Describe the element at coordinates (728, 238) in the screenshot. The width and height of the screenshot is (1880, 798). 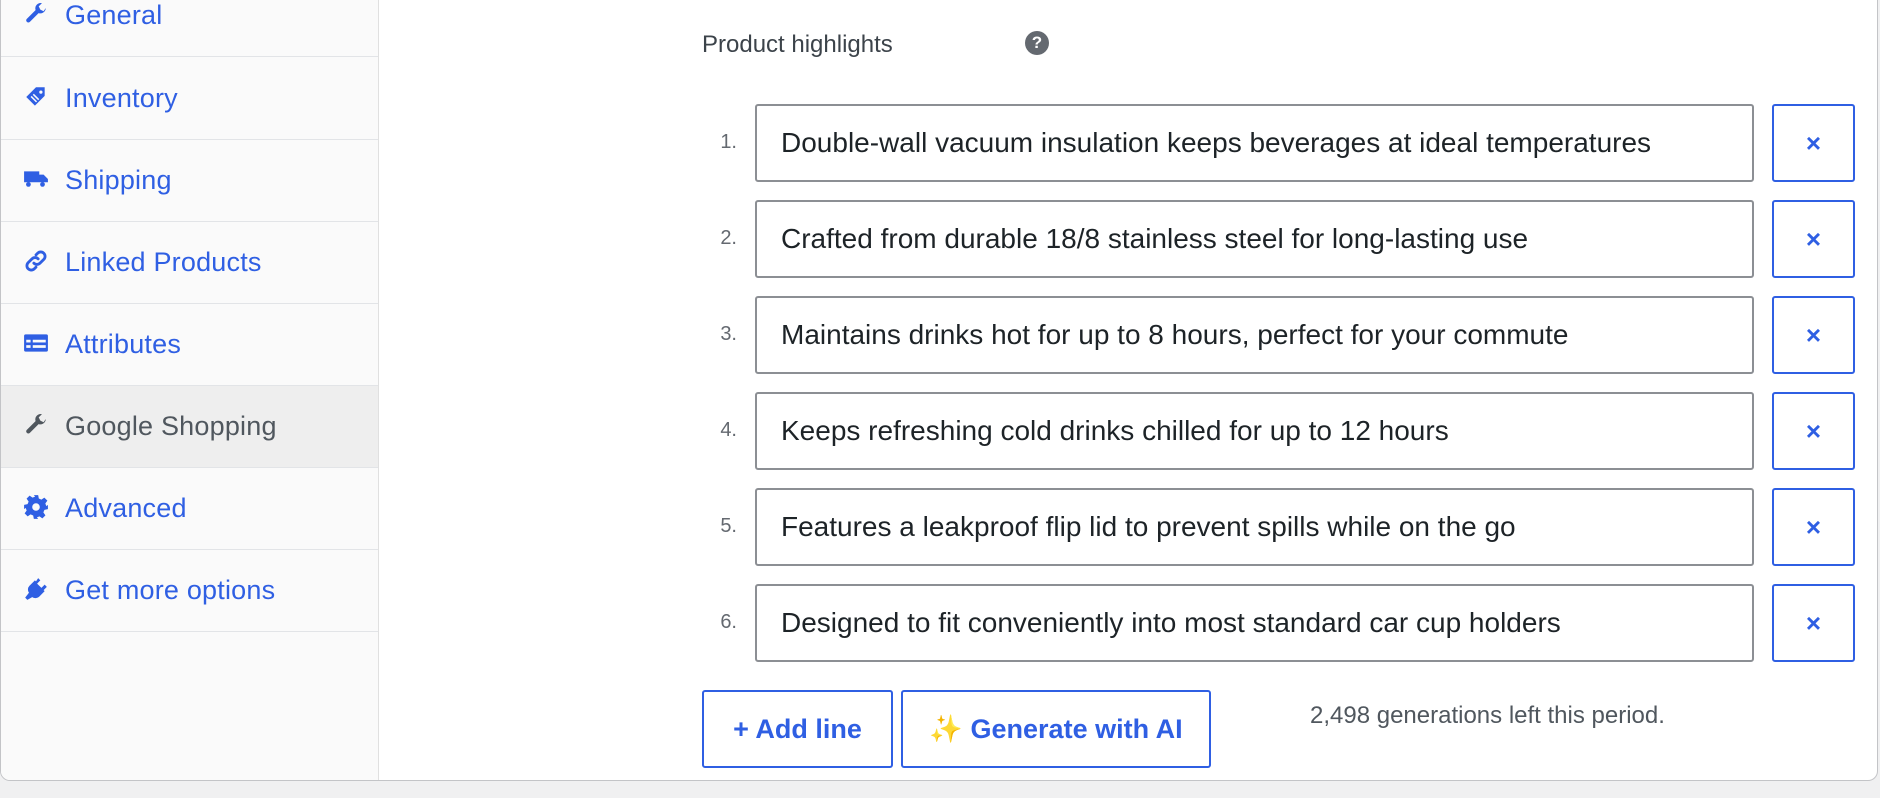
I see `line-number: 2.` at that location.